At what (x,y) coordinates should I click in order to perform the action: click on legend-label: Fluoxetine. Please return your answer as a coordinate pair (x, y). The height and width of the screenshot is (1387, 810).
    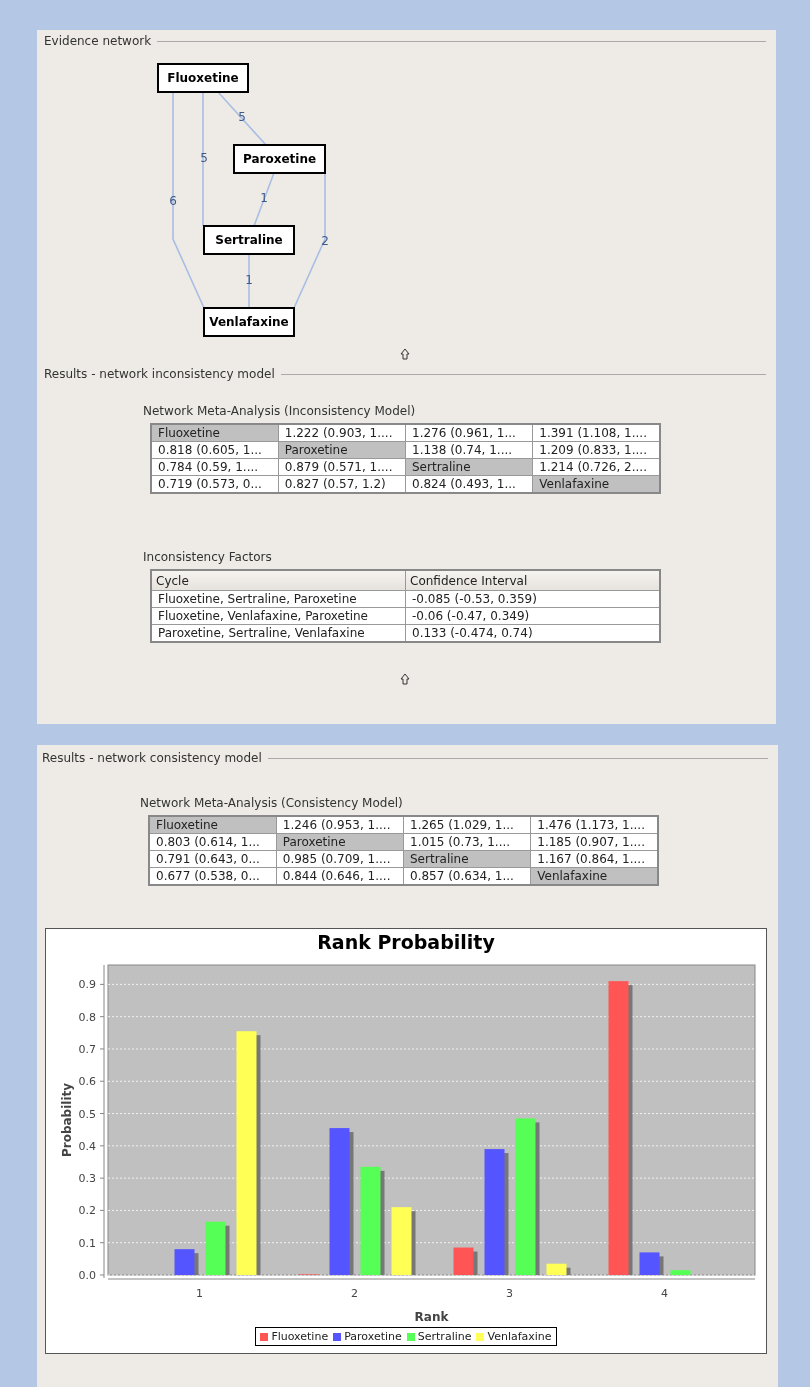
    Looking at the image, I should click on (300, 1336).